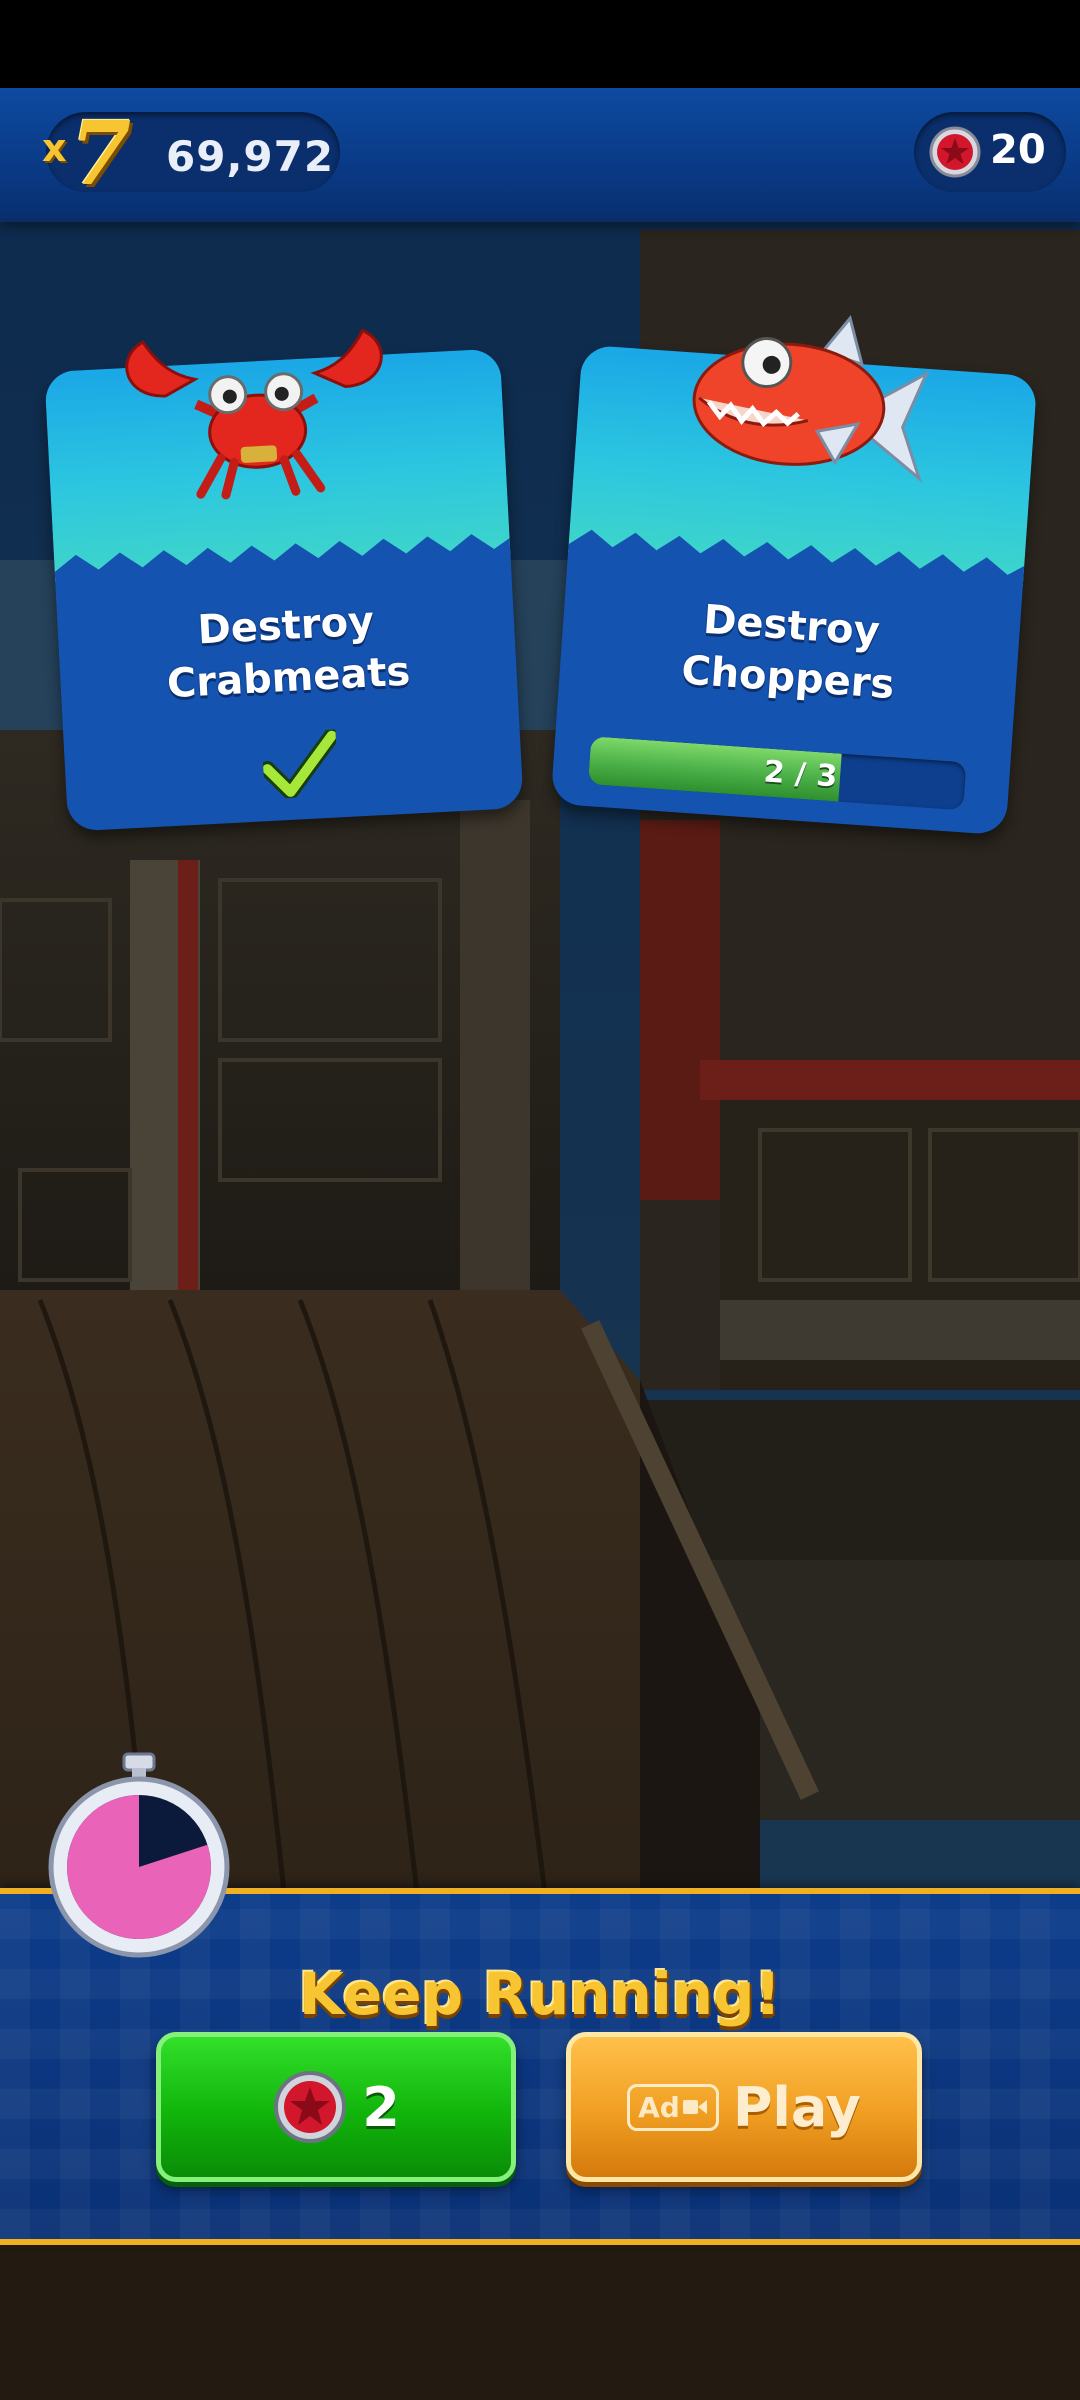 The height and width of the screenshot is (2400, 1080). Describe the element at coordinates (254, 414) in the screenshot. I see `crabmeat-icon` at that location.